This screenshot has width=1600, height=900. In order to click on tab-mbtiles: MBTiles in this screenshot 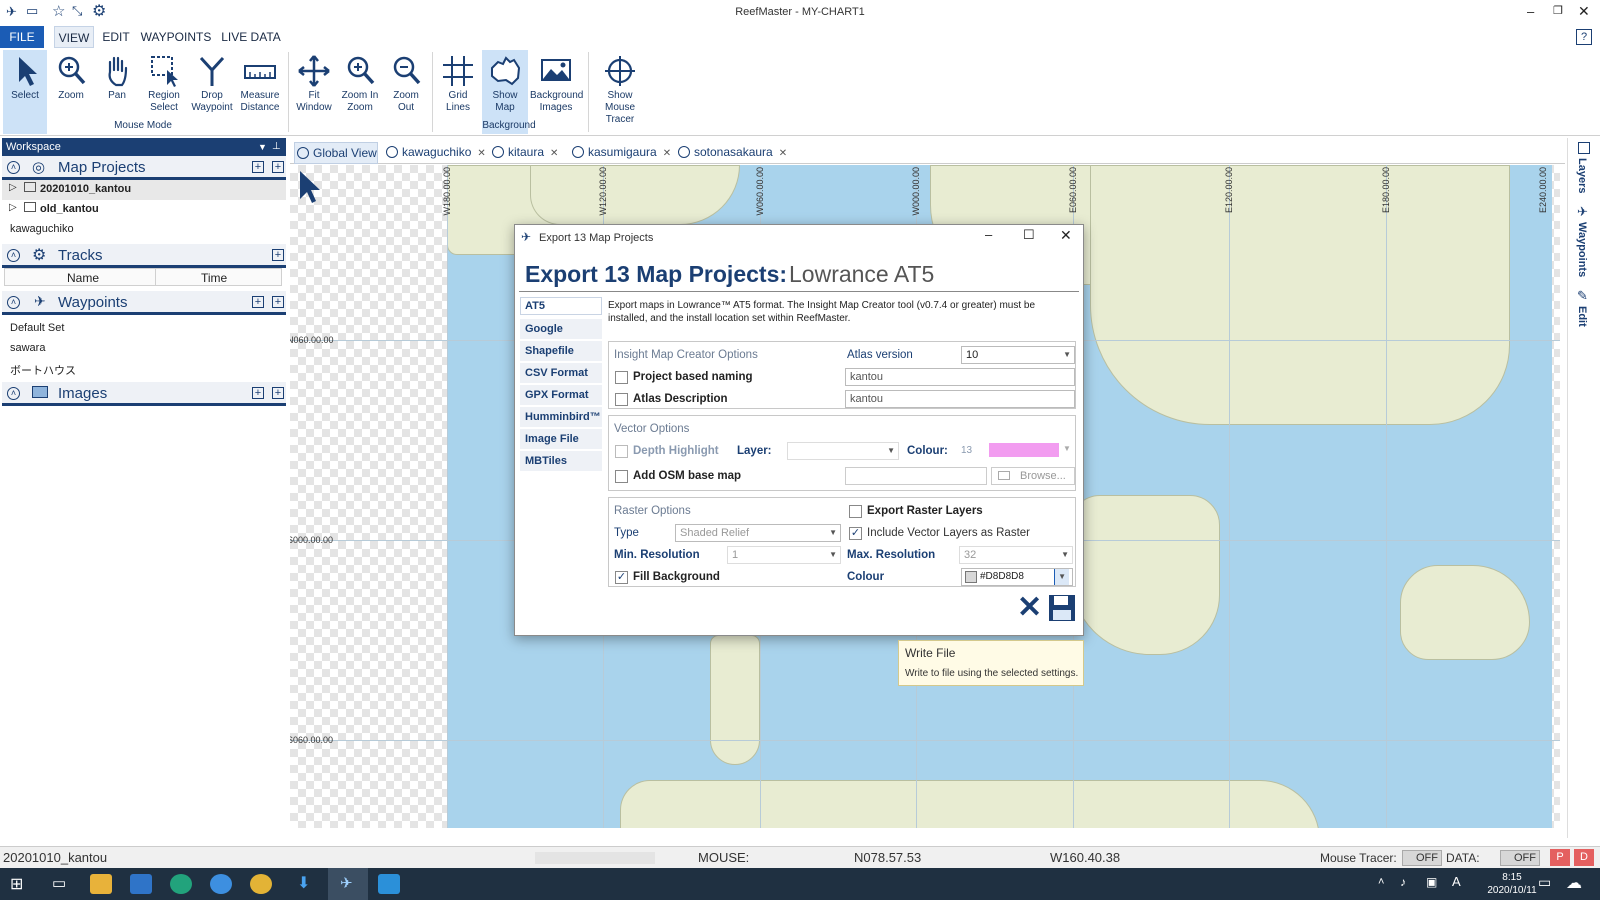, I will do `click(561, 461)`.